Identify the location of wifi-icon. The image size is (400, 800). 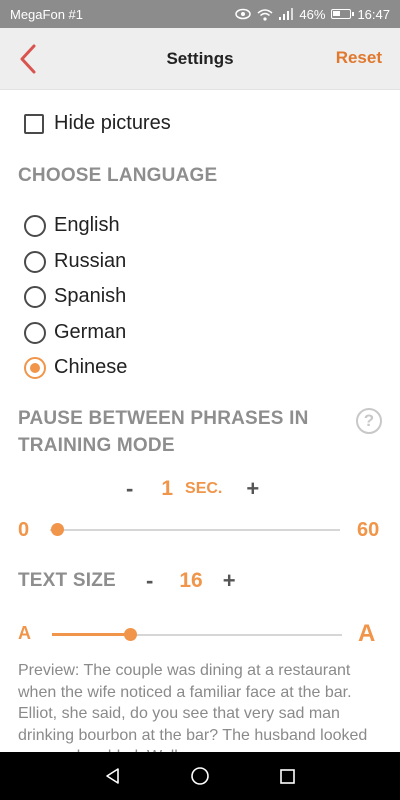
(265, 14).